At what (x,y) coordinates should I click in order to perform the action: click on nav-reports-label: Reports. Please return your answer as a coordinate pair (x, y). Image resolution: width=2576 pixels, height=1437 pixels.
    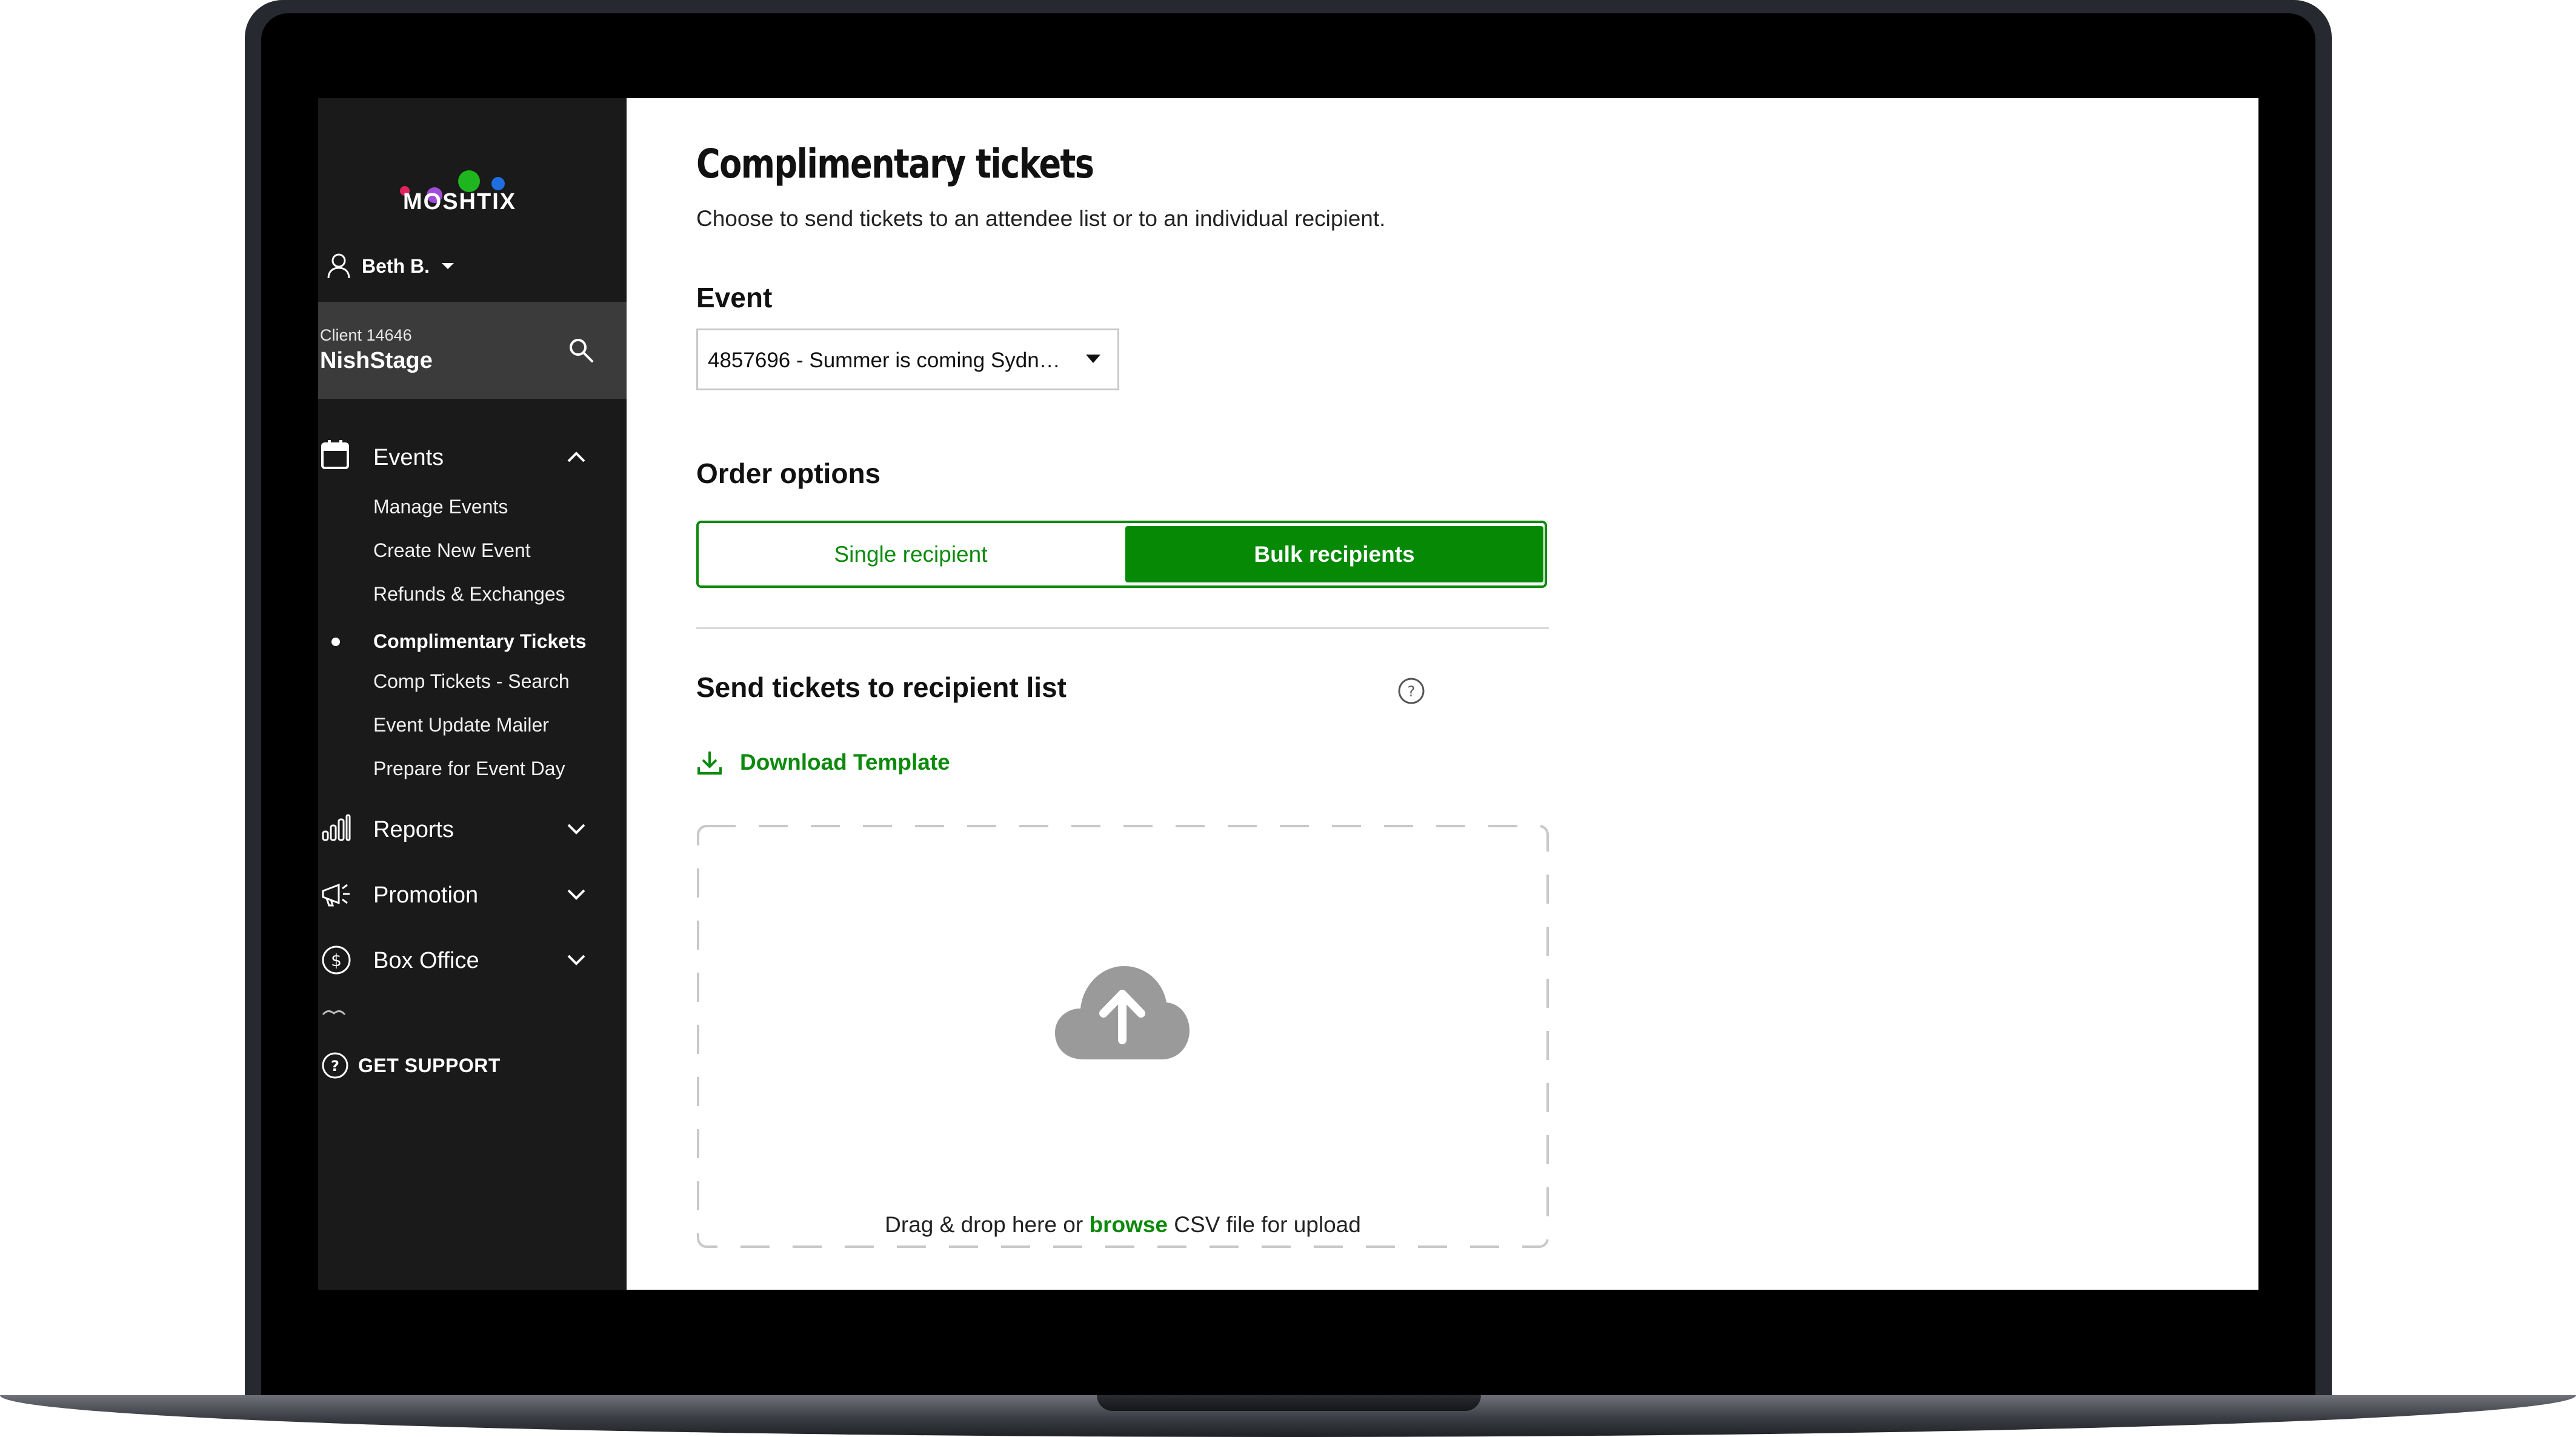
    Looking at the image, I should click on (413, 830).